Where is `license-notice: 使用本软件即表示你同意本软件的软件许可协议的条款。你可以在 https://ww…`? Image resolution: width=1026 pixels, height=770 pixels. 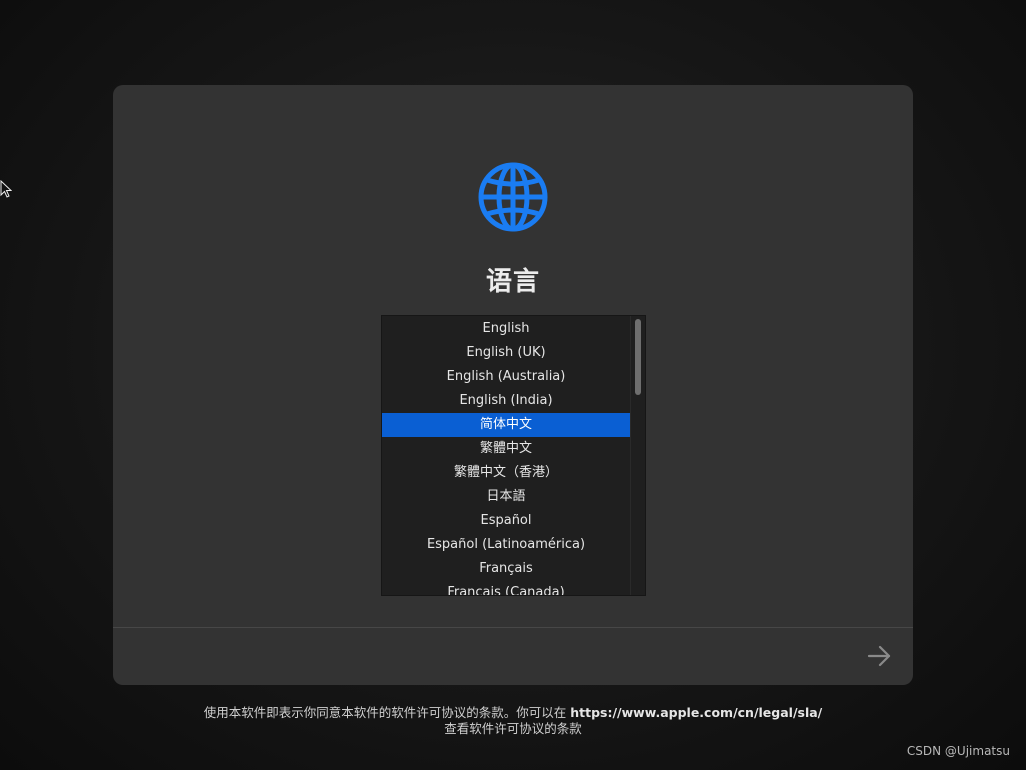
license-notice: 使用本软件即表示你同意本软件的软件许可协议的条款。你可以在 https://ww… is located at coordinates (513, 721).